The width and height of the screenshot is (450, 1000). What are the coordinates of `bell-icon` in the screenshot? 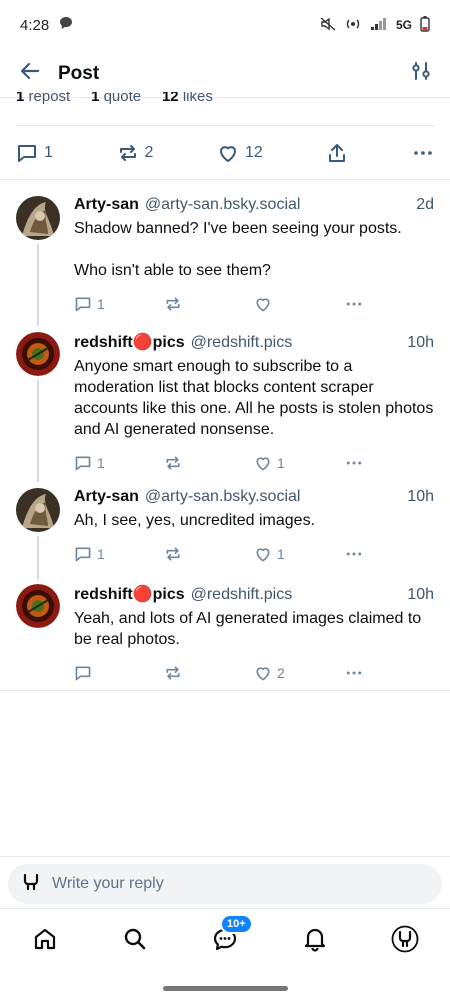 It's located at (315, 940).